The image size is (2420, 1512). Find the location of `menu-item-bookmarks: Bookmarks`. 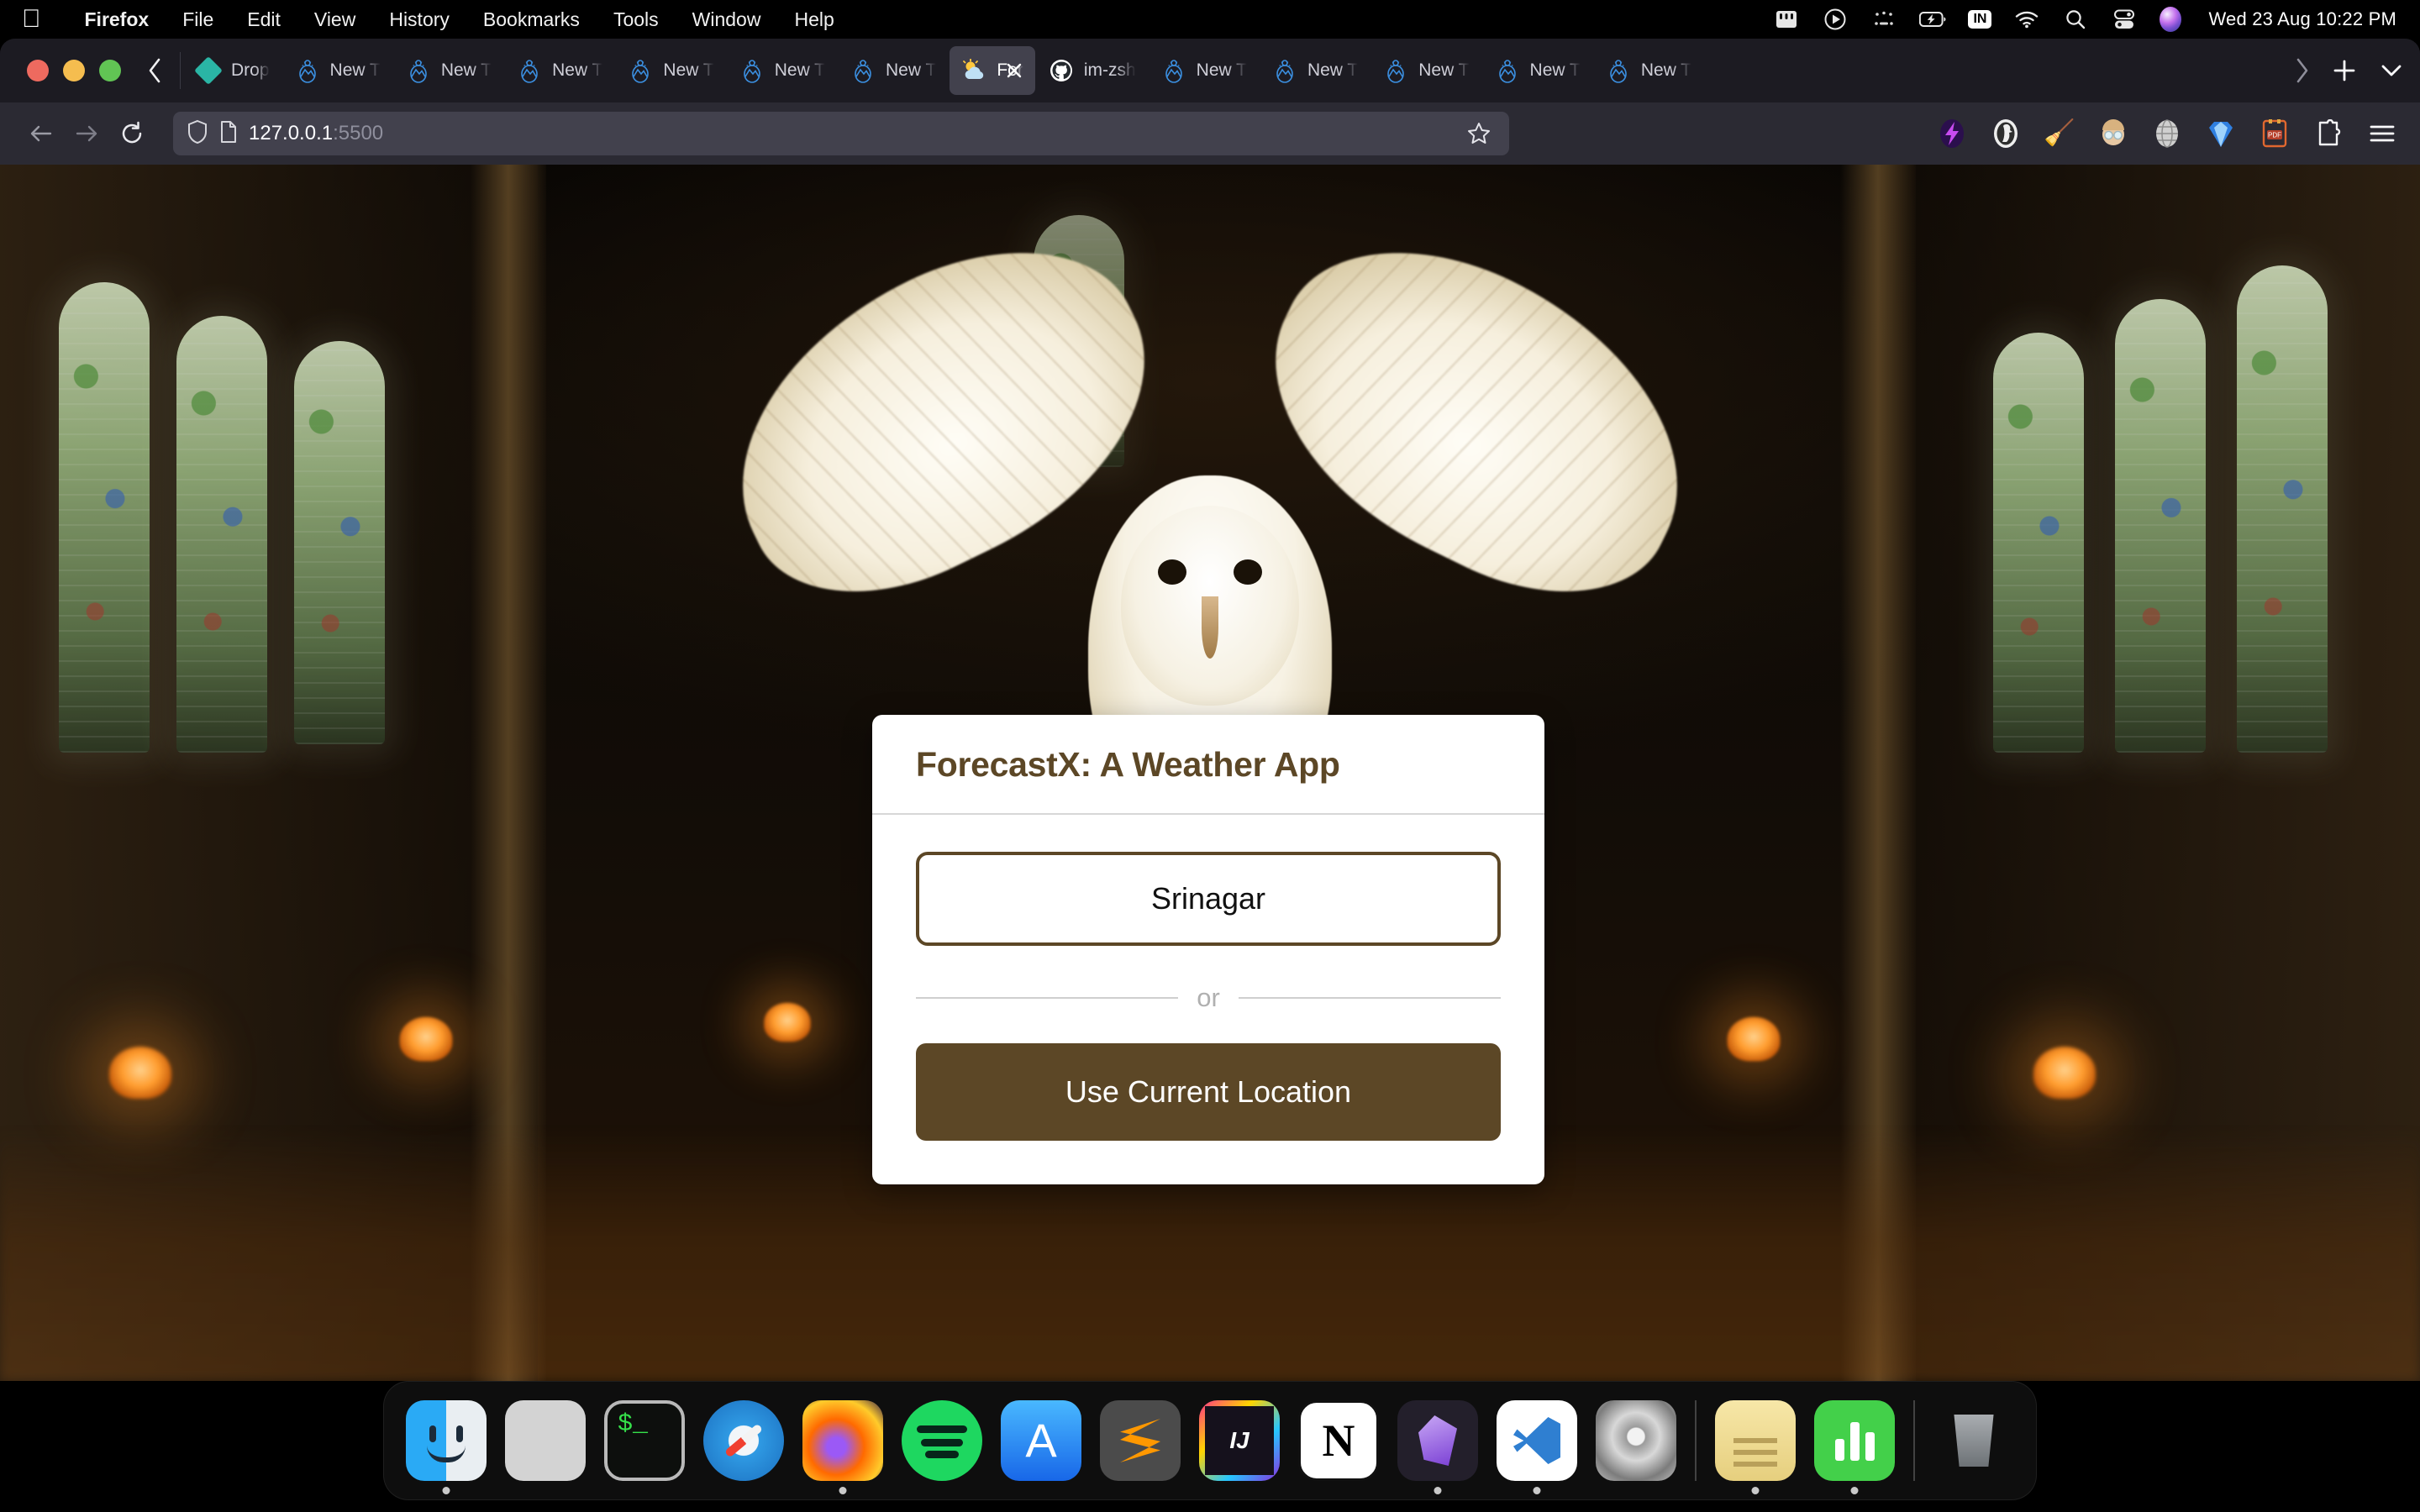

menu-item-bookmarks: Bookmarks is located at coordinates (531, 19).